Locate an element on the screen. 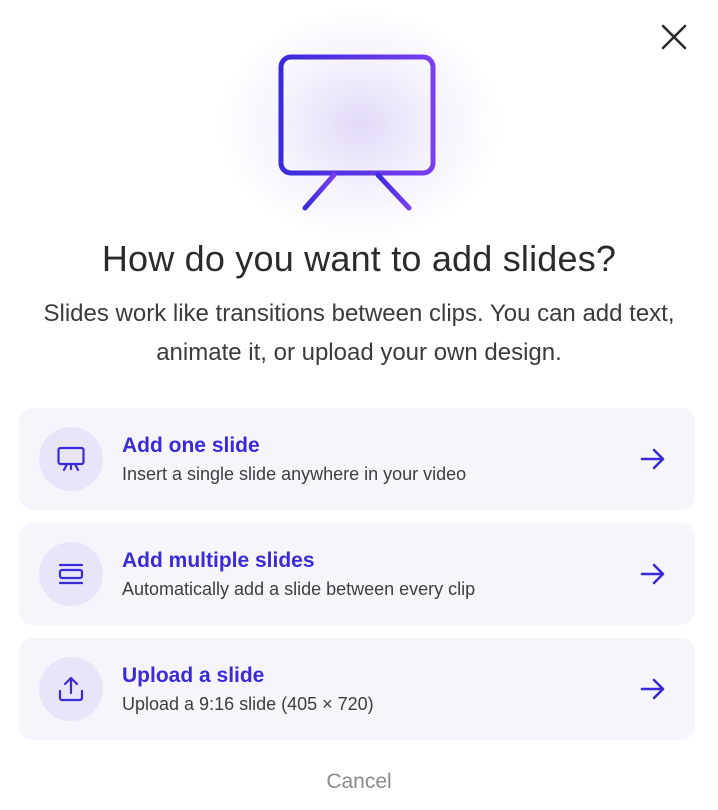 This screenshot has width=718, height=810. close-icon is located at coordinates (674, 37).